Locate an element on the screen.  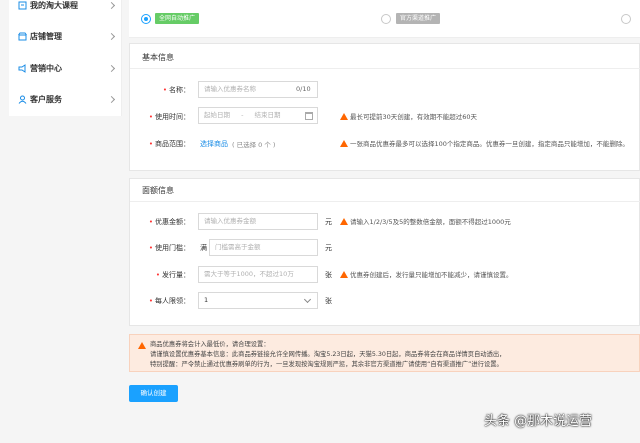
quantity-label: • 发行量： is located at coordinates (172, 275).